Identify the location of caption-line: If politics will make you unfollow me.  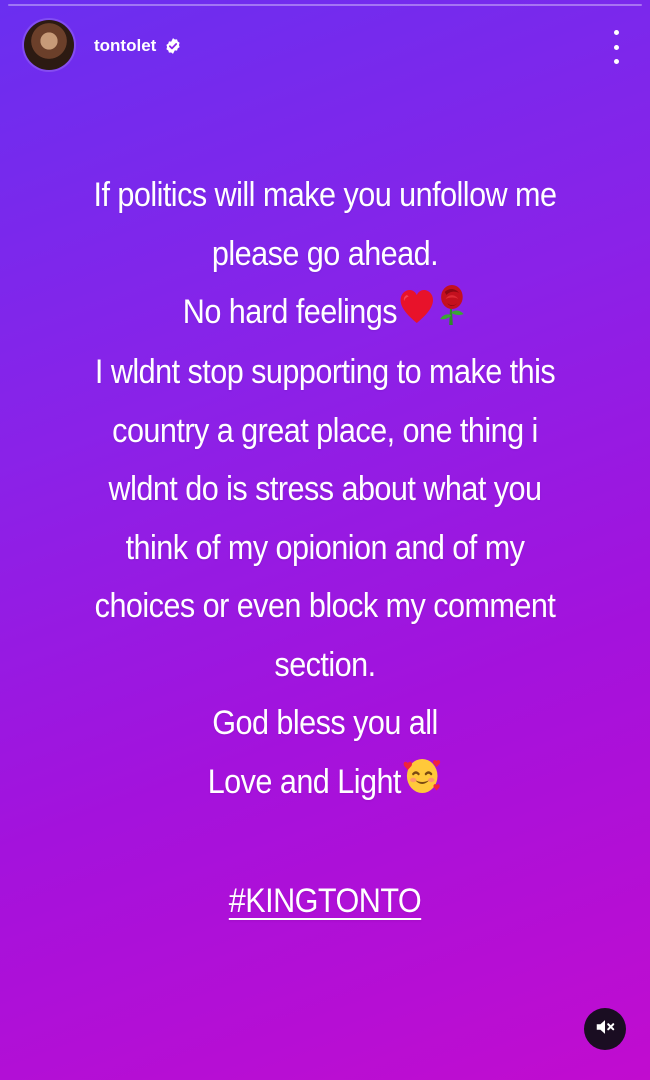
(325, 195).